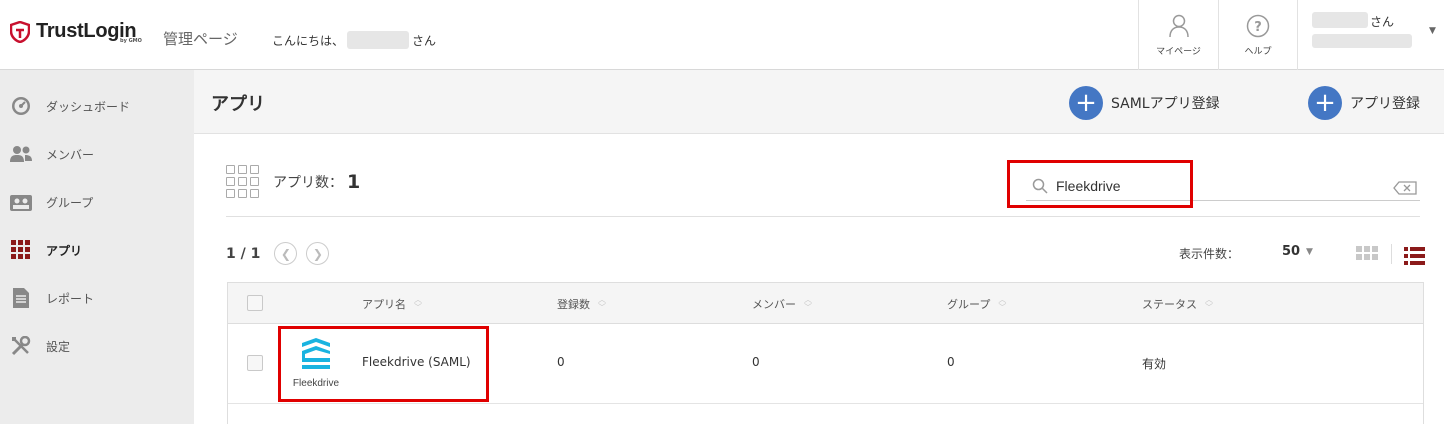 The width and height of the screenshot is (1444, 424). I want to click on column-label: ステータス, so click(1169, 304).